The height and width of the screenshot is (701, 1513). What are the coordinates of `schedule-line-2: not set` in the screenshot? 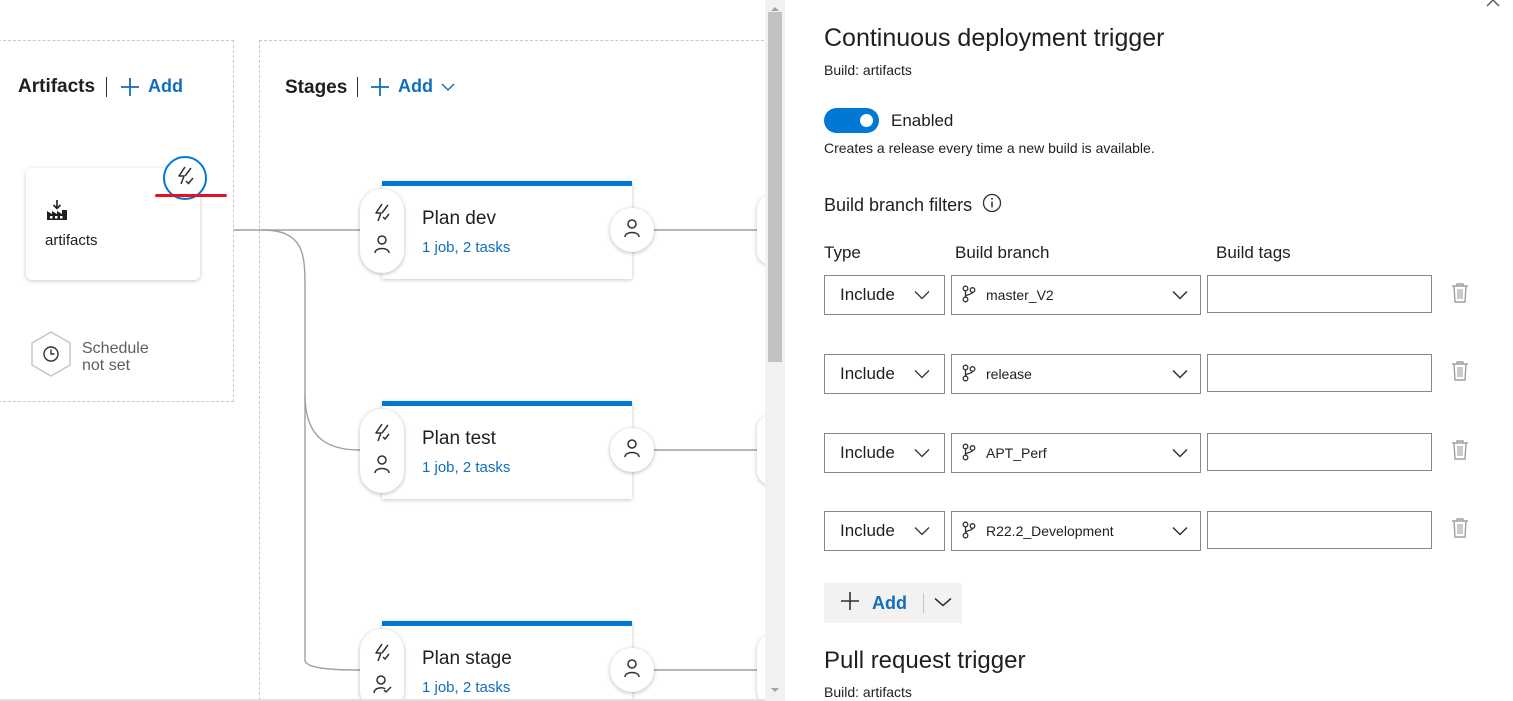 It's located at (106, 365).